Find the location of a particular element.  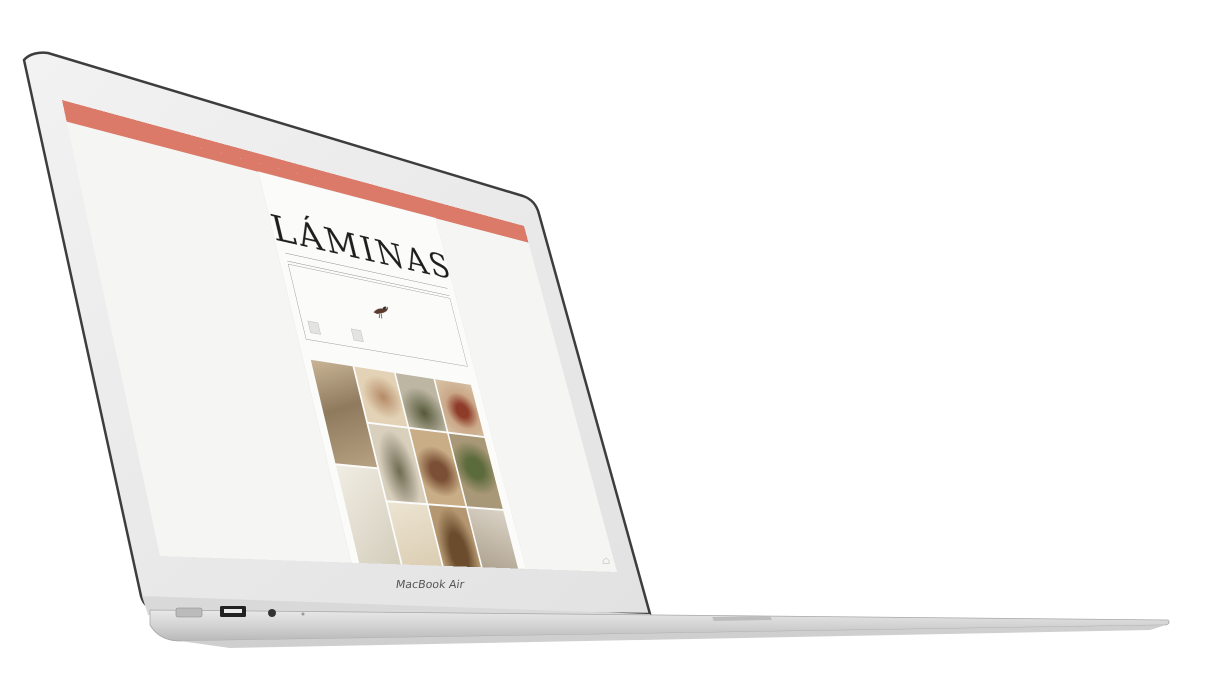

intro-text-left is located at coordinates (326, 277).